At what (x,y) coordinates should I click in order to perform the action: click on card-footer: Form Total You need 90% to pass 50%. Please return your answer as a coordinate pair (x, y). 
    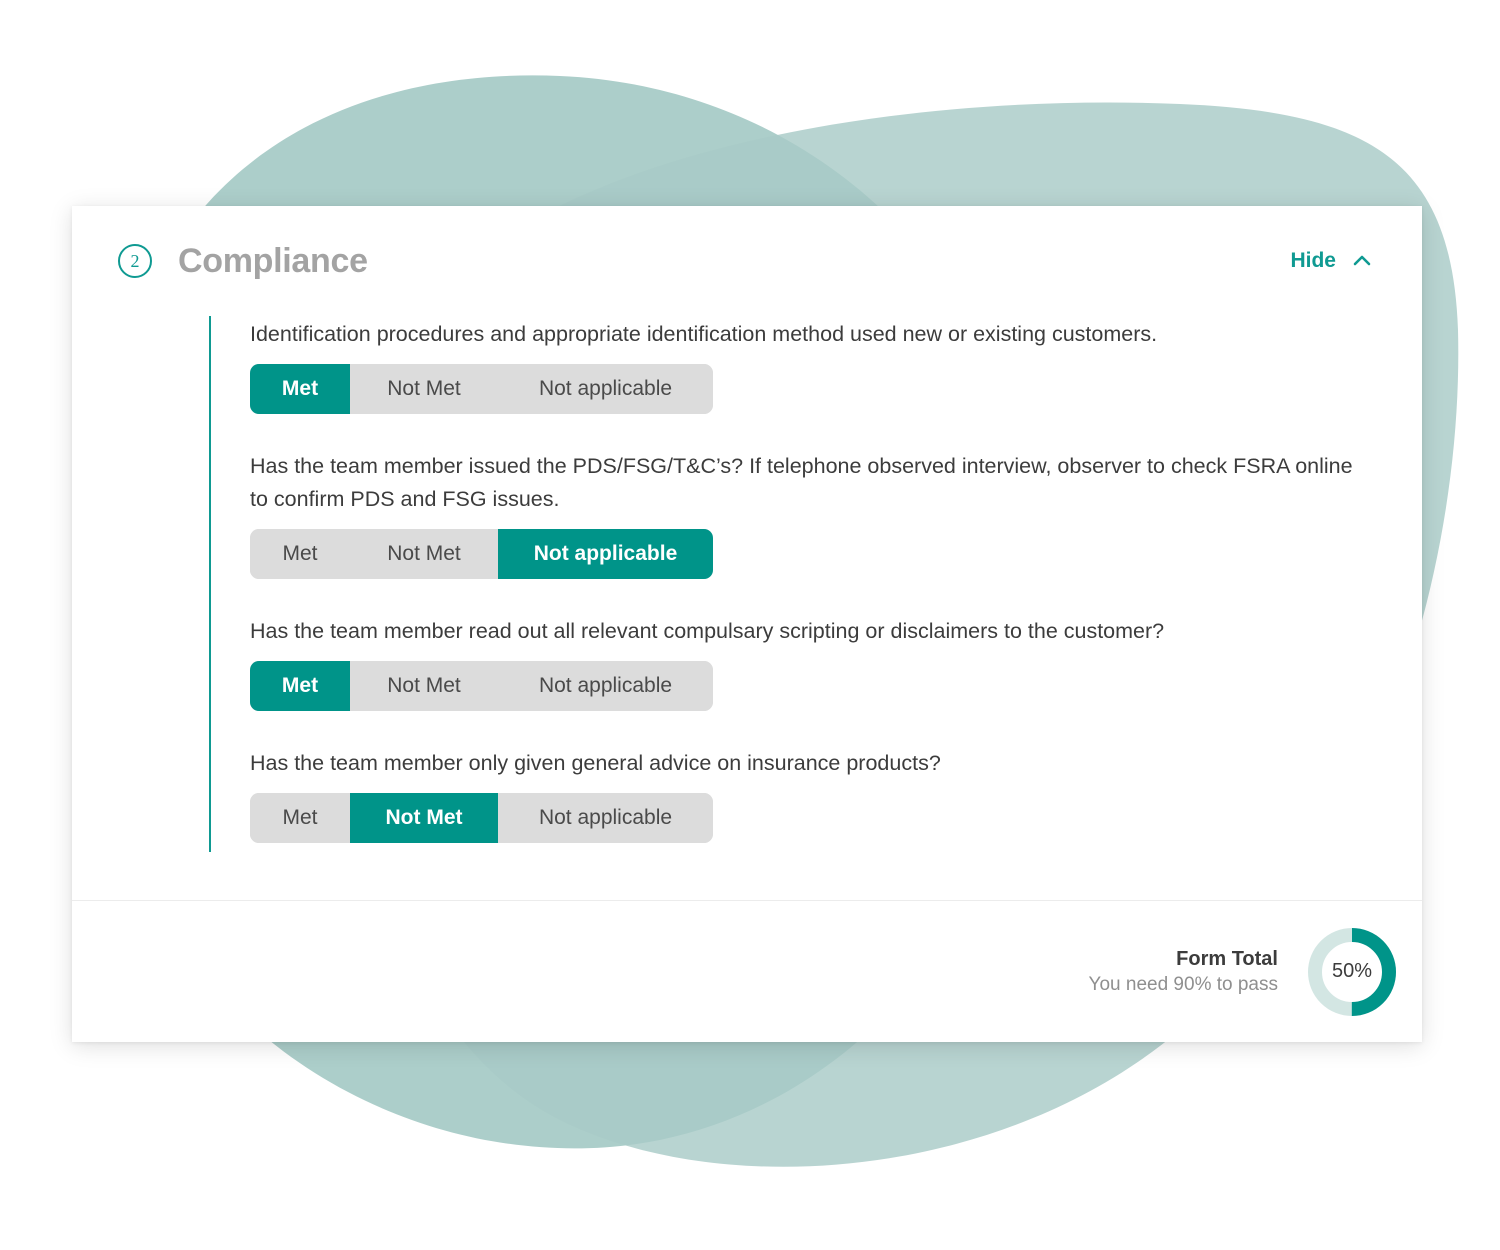
    Looking at the image, I should click on (747, 971).